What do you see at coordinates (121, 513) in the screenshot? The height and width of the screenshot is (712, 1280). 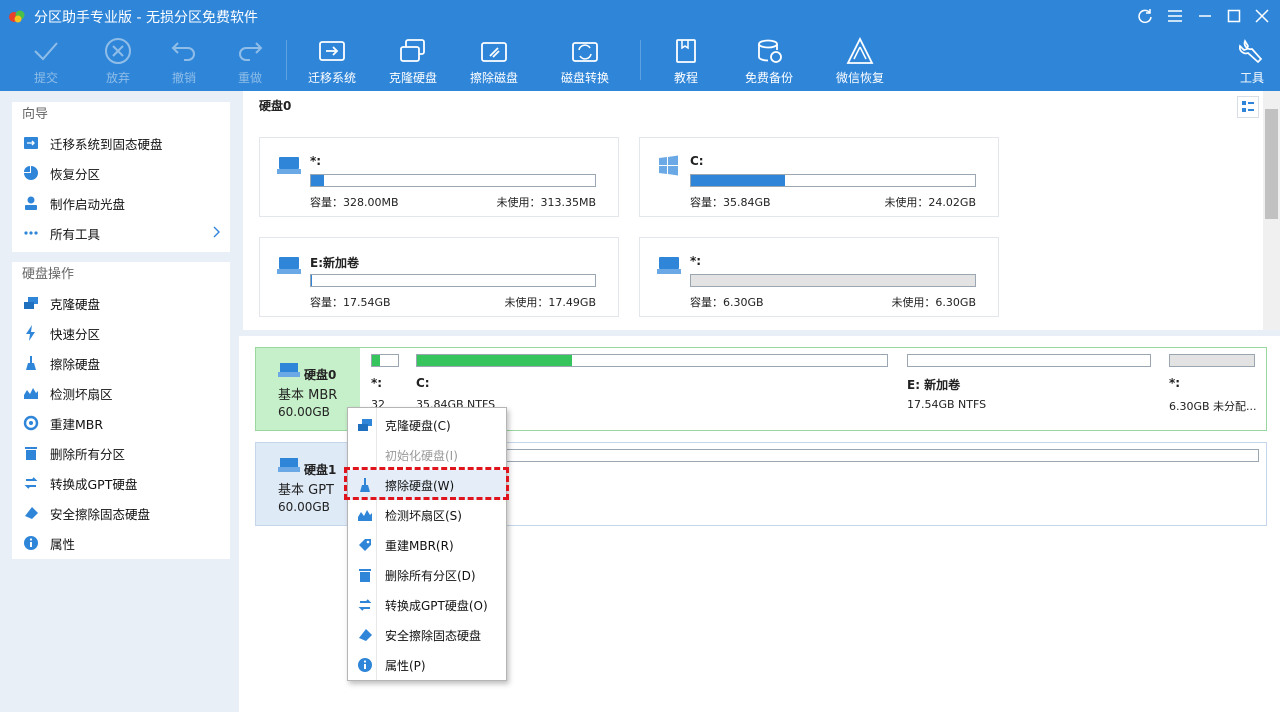 I see `sidebar-item-secure-erase-ssd: 安全擦除固态硬盘` at bounding box center [121, 513].